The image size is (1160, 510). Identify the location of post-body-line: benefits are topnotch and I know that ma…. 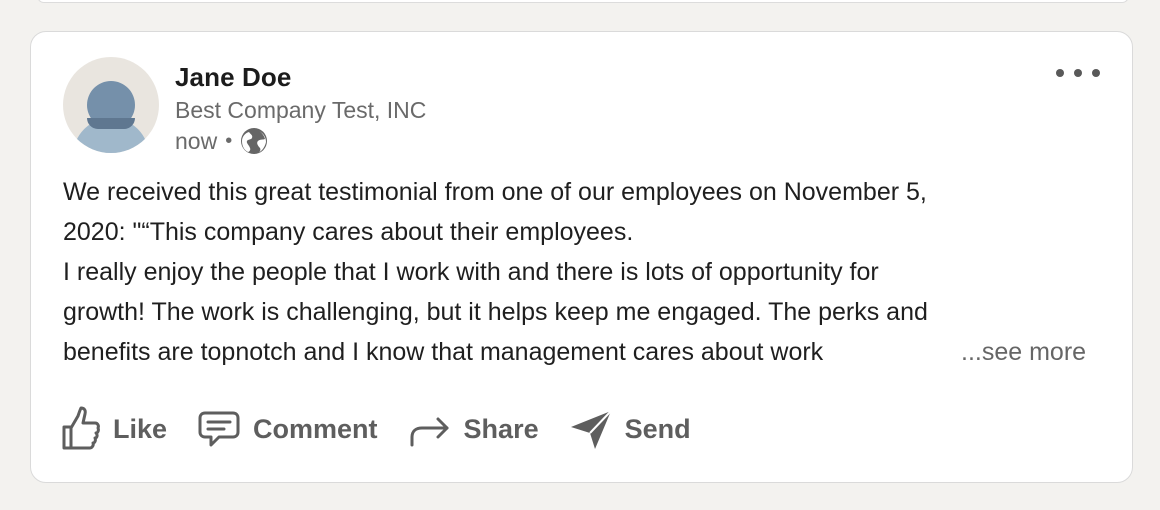
(443, 352).